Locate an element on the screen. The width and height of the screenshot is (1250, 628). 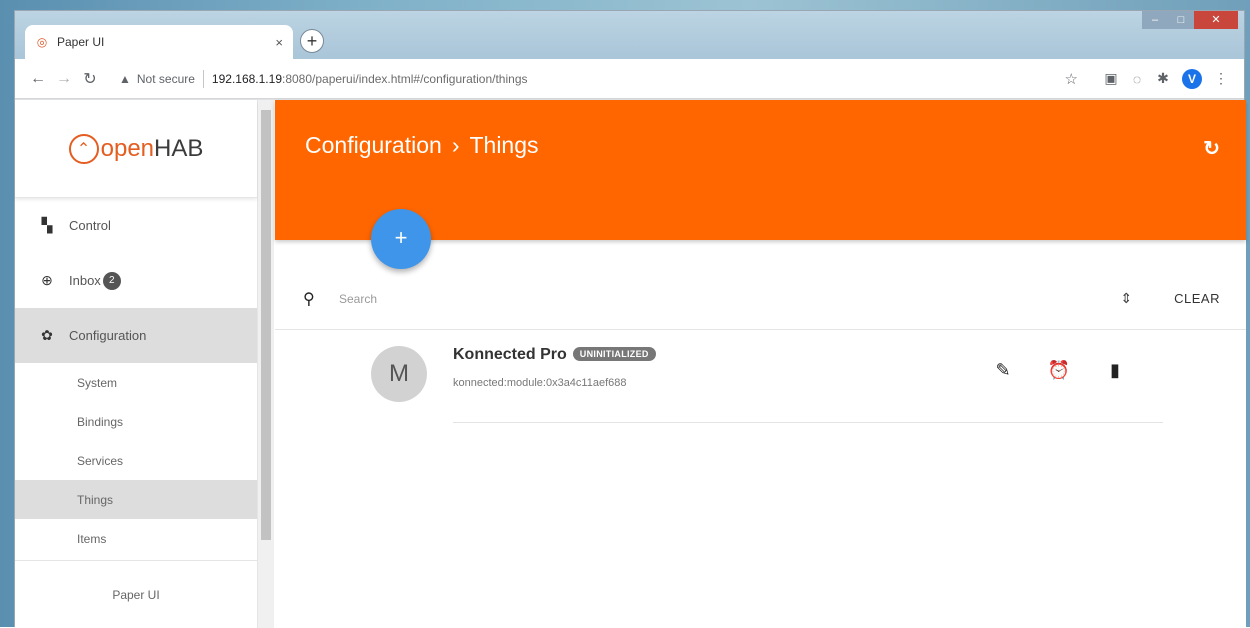
back-arrow-icon: ← is located at coordinates (38, 79).